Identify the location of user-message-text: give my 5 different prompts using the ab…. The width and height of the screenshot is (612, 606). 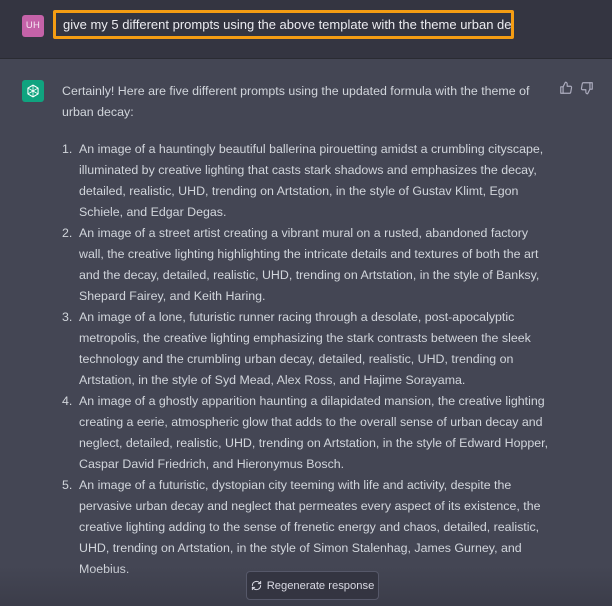
(283, 24).